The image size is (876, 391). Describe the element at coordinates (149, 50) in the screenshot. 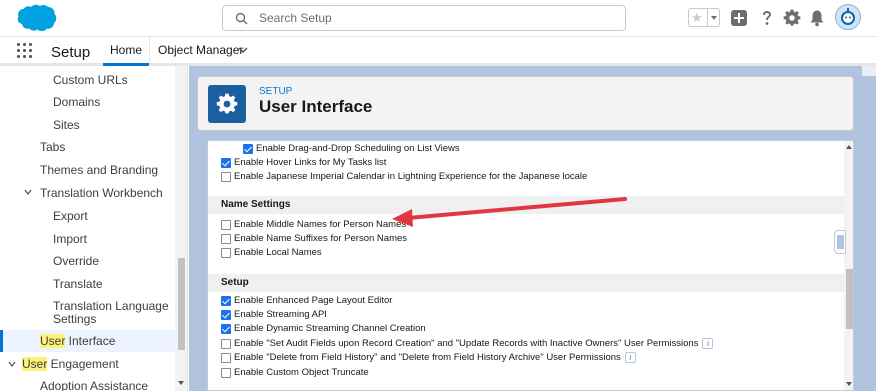

I see `tab-divider` at that location.